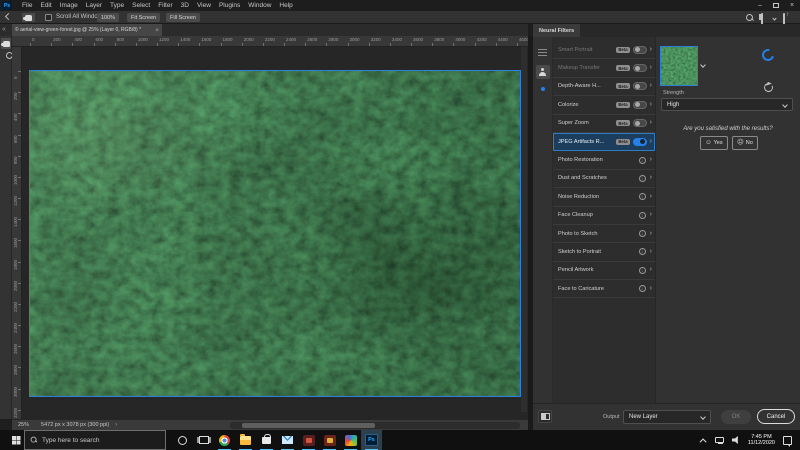 The image size is (800, 450). Describe the element at coordinates (157, 30) in the screenshot. I see `tab-close-icon: ×` at that location.